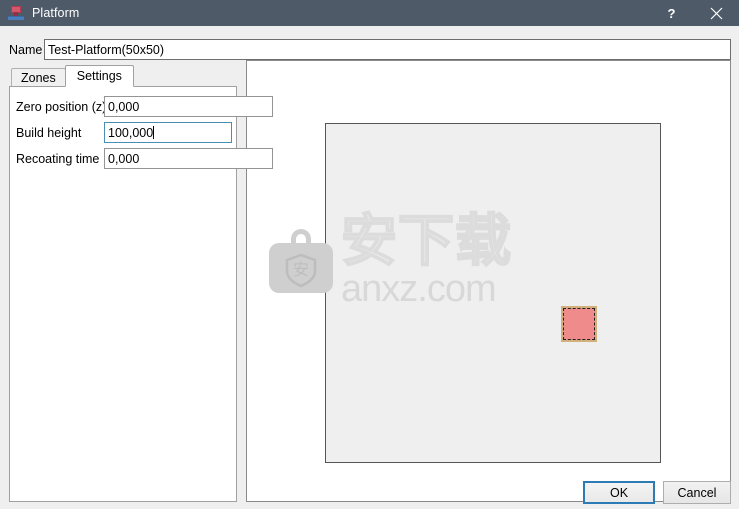 Image resolution: width=739 pixels, height=509 pixels. Describe the element at coordinates (387, 49) in the screenshot. I see `name-input` at that location.